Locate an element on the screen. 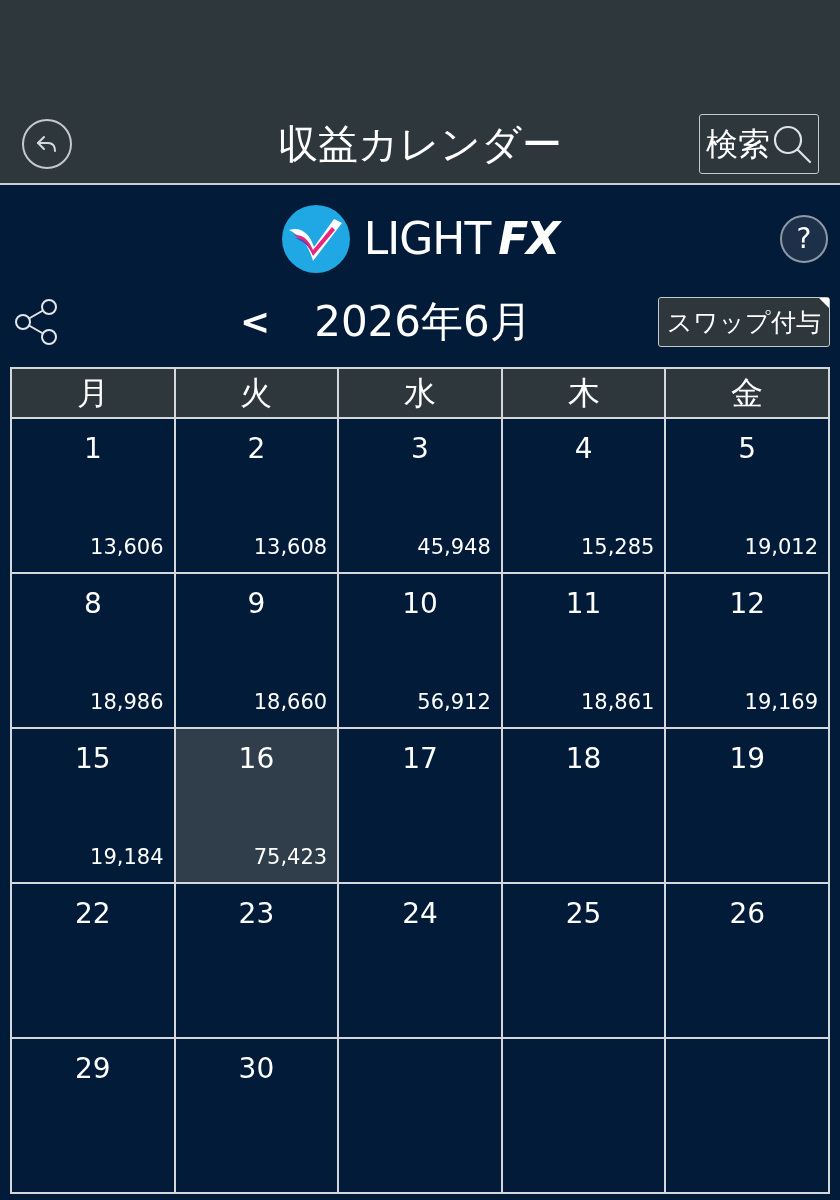 This screenshot has width=840, height=1200. day-cell: 2 13,608 is located at coordinates (256, 495).